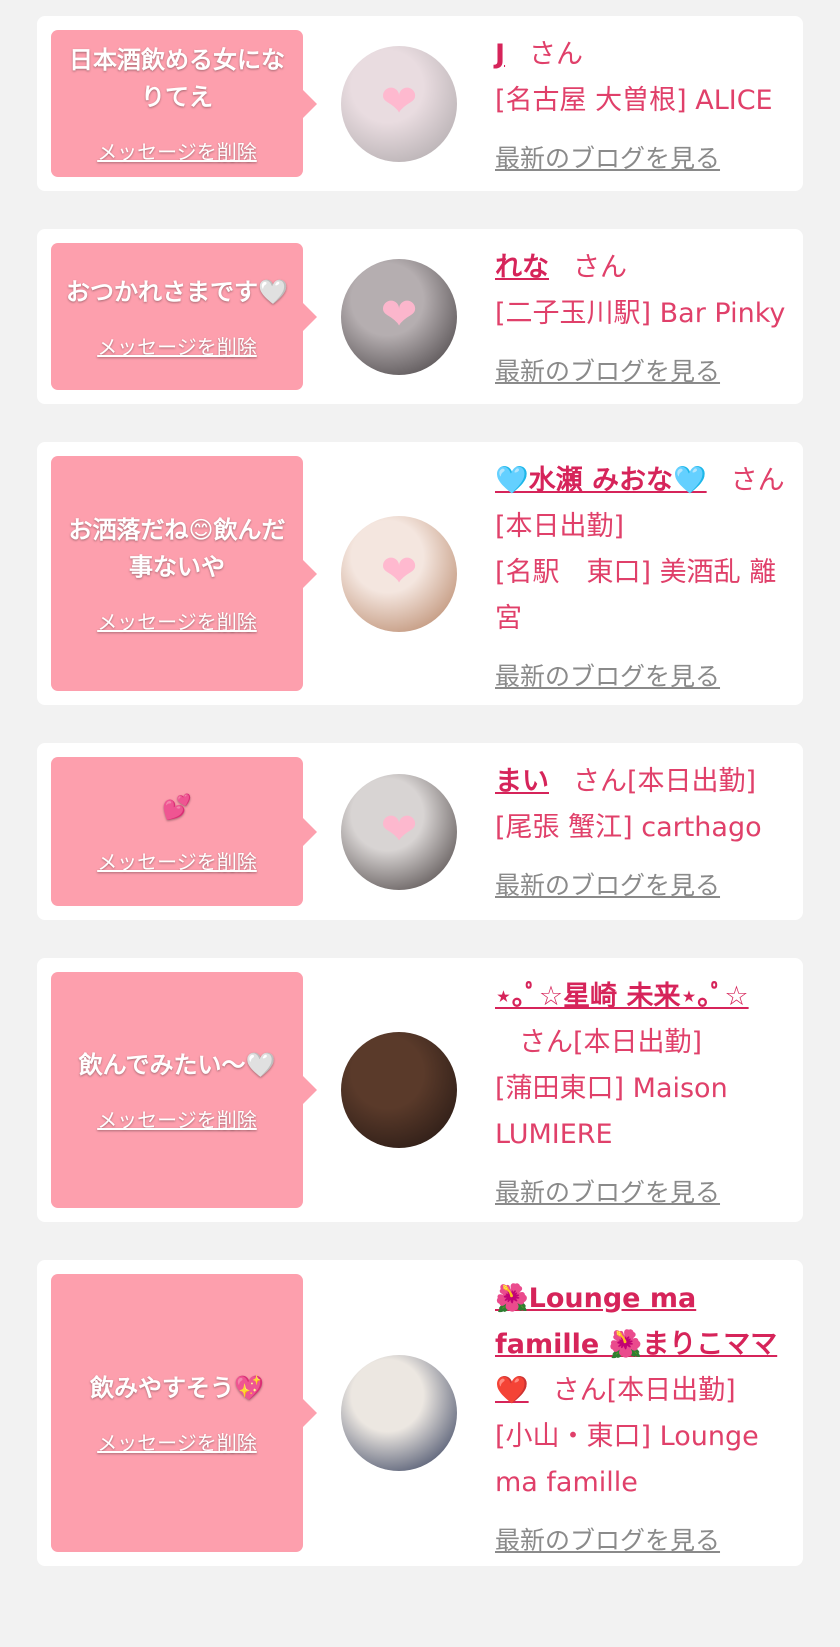 Image resolution: width=840 pixels, height=1647 pixels. Describe the element at coordinates (177, 78) in the screenshot. I see `message-text: 日本酒飲める女になりてえ` at that location.